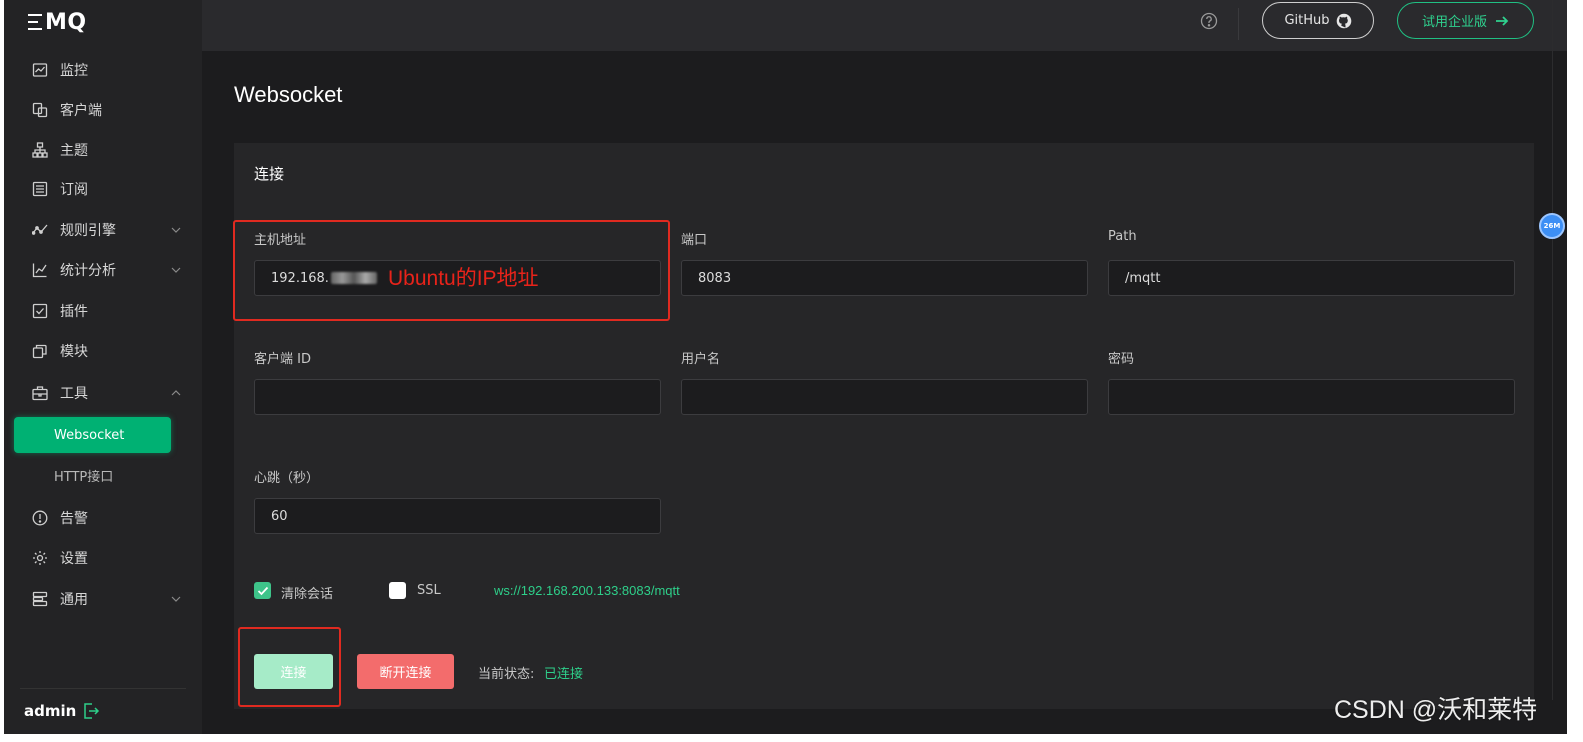  I want to click on alert-icon, so click(40, 518).